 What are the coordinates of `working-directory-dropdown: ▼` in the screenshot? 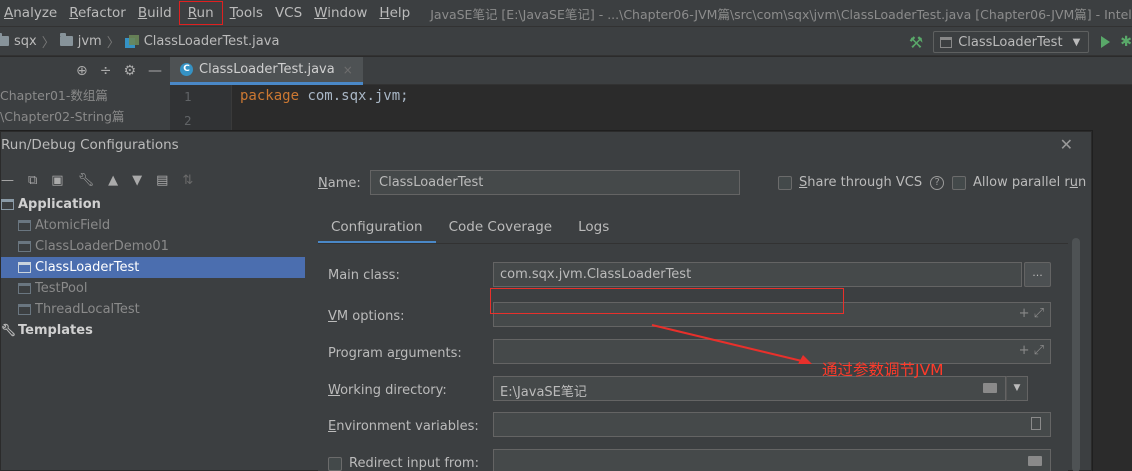 It's located at (1017, 388).